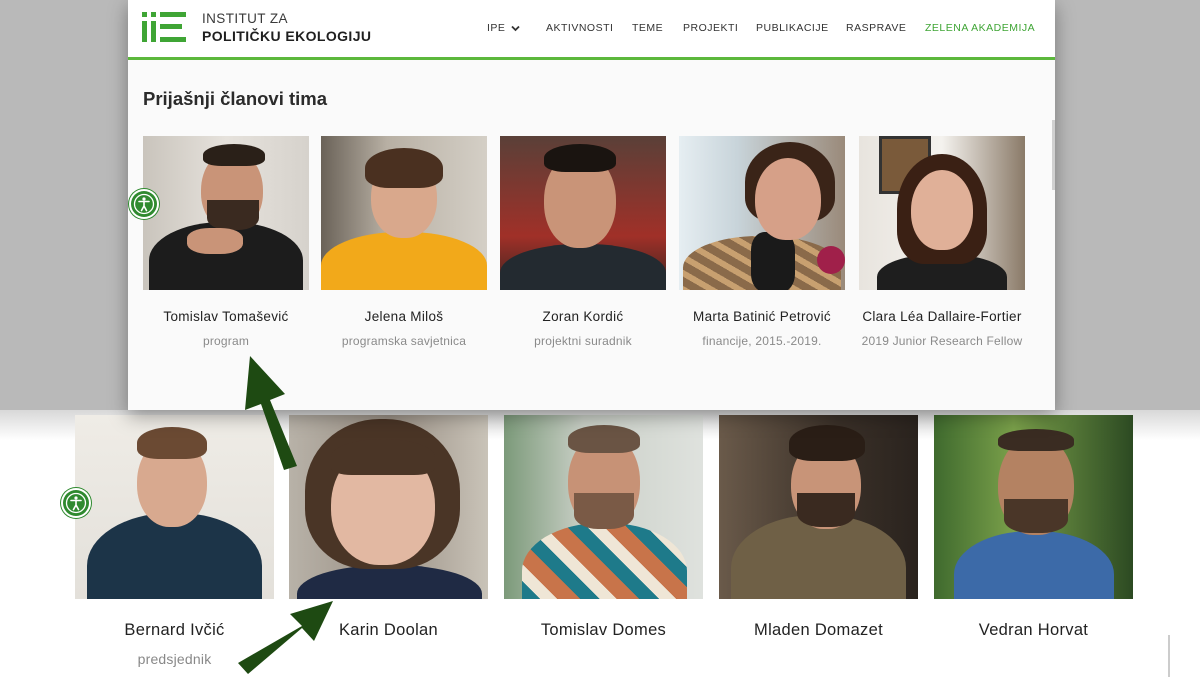 The height and width of the screenshot is (677, 1200). I want to click on section-title: Prijašnji članovi tima, so click(235, 98).